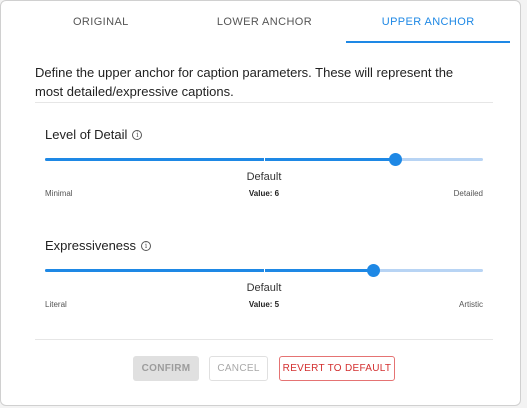 The image size is (527, 408). What do you see at coordinates (471, 304) in the screenshot?
I see `slider-max-label: Artistic` at bounding box center [471, 304].